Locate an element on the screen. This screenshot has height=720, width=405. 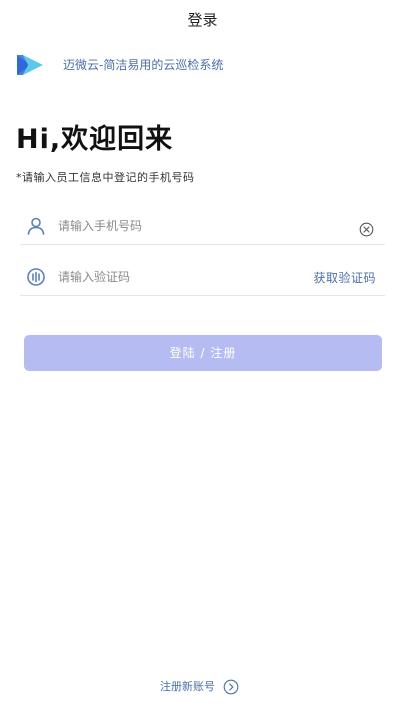
brand-tagline: 迈微云-简洁易用的云巡检系统 is located at coordinates (143, 65).